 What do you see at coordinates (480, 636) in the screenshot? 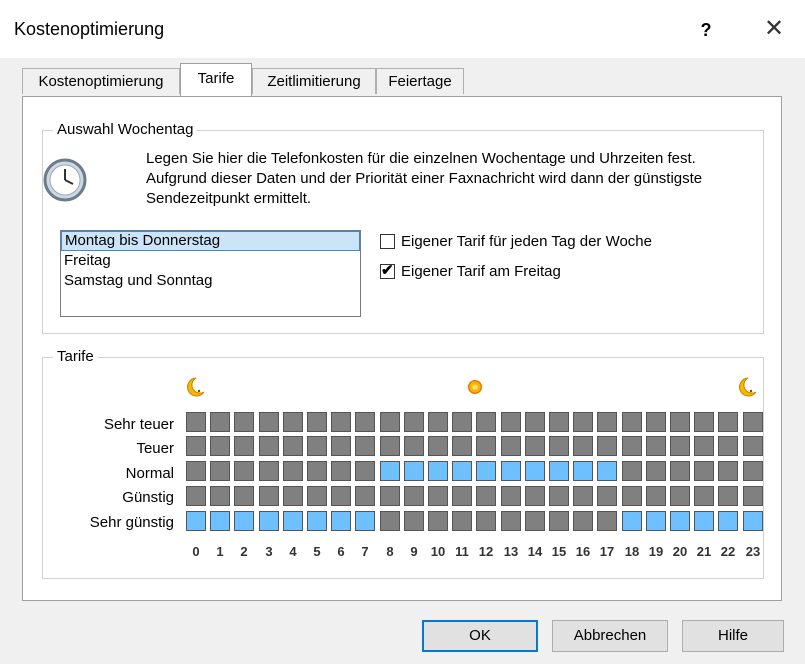
I see `ok-button: OK` at bounding box center [480, 636].